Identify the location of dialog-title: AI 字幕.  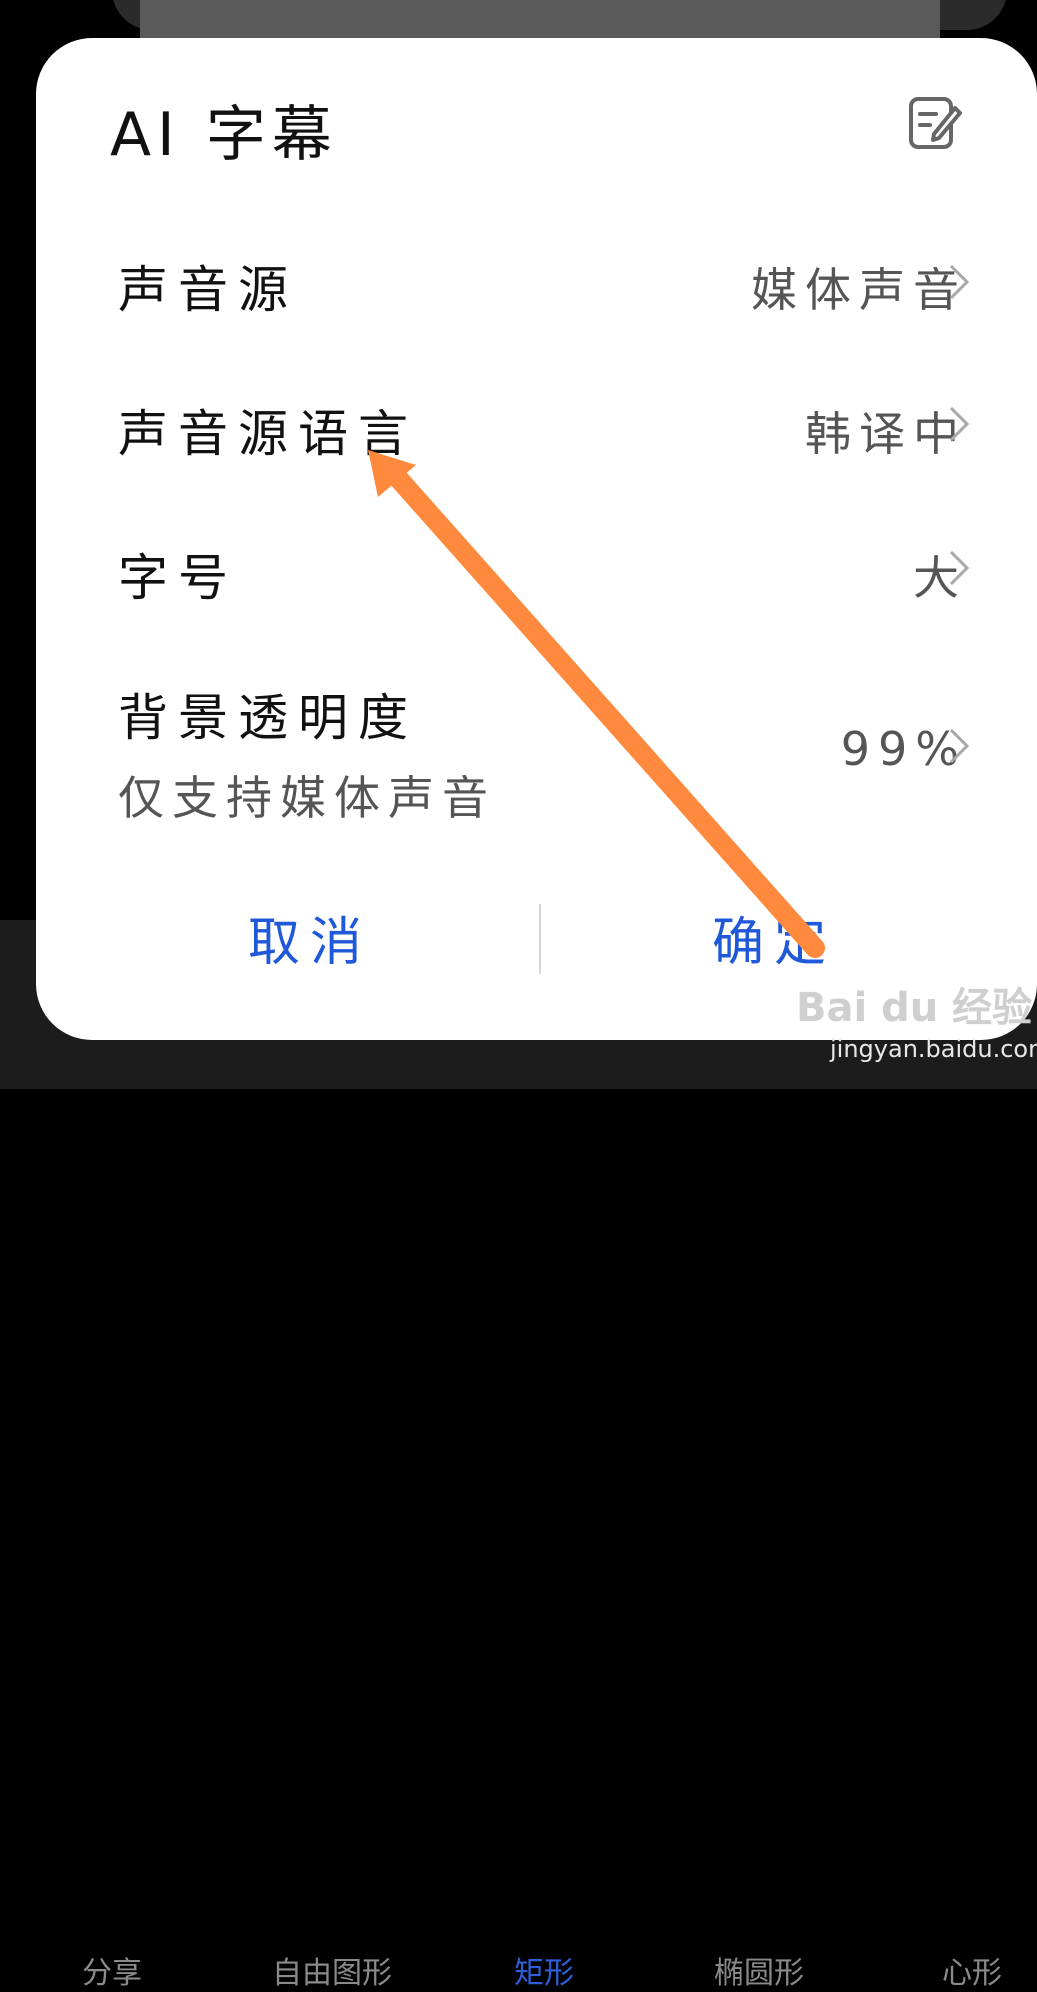
(224, 135).